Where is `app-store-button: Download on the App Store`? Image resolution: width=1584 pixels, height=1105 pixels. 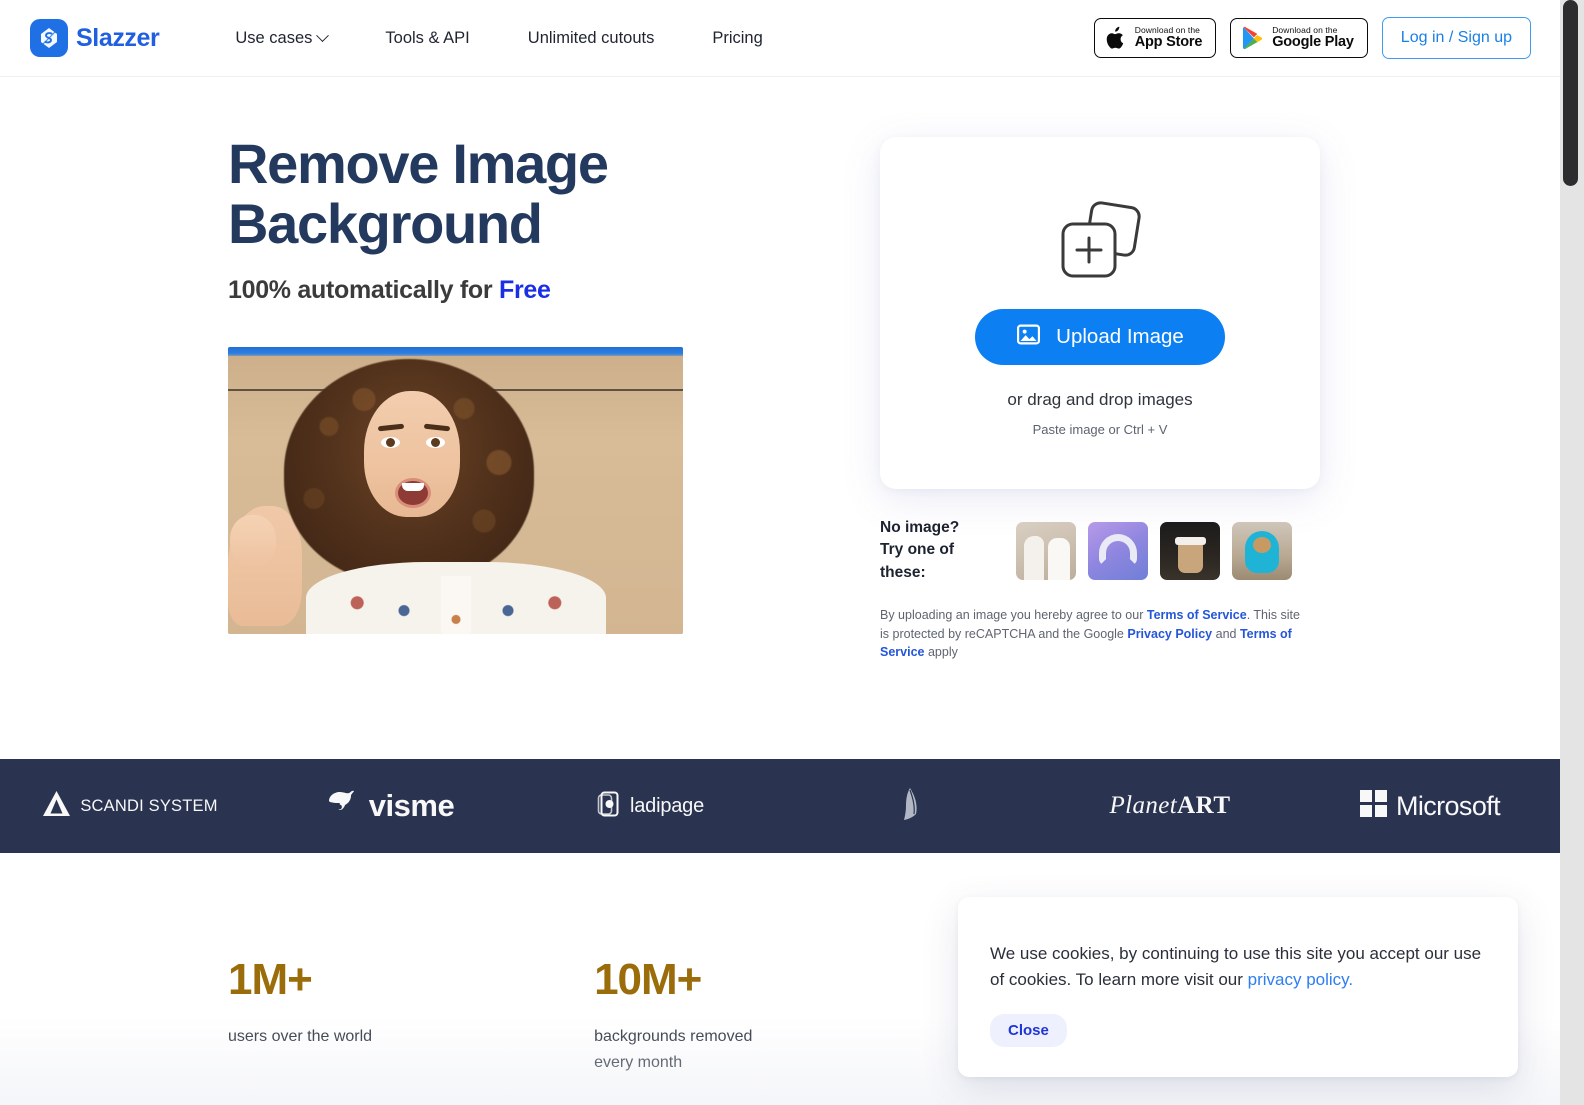 app-store-button: Download on the App Store is located at coordinates (1155, 38).